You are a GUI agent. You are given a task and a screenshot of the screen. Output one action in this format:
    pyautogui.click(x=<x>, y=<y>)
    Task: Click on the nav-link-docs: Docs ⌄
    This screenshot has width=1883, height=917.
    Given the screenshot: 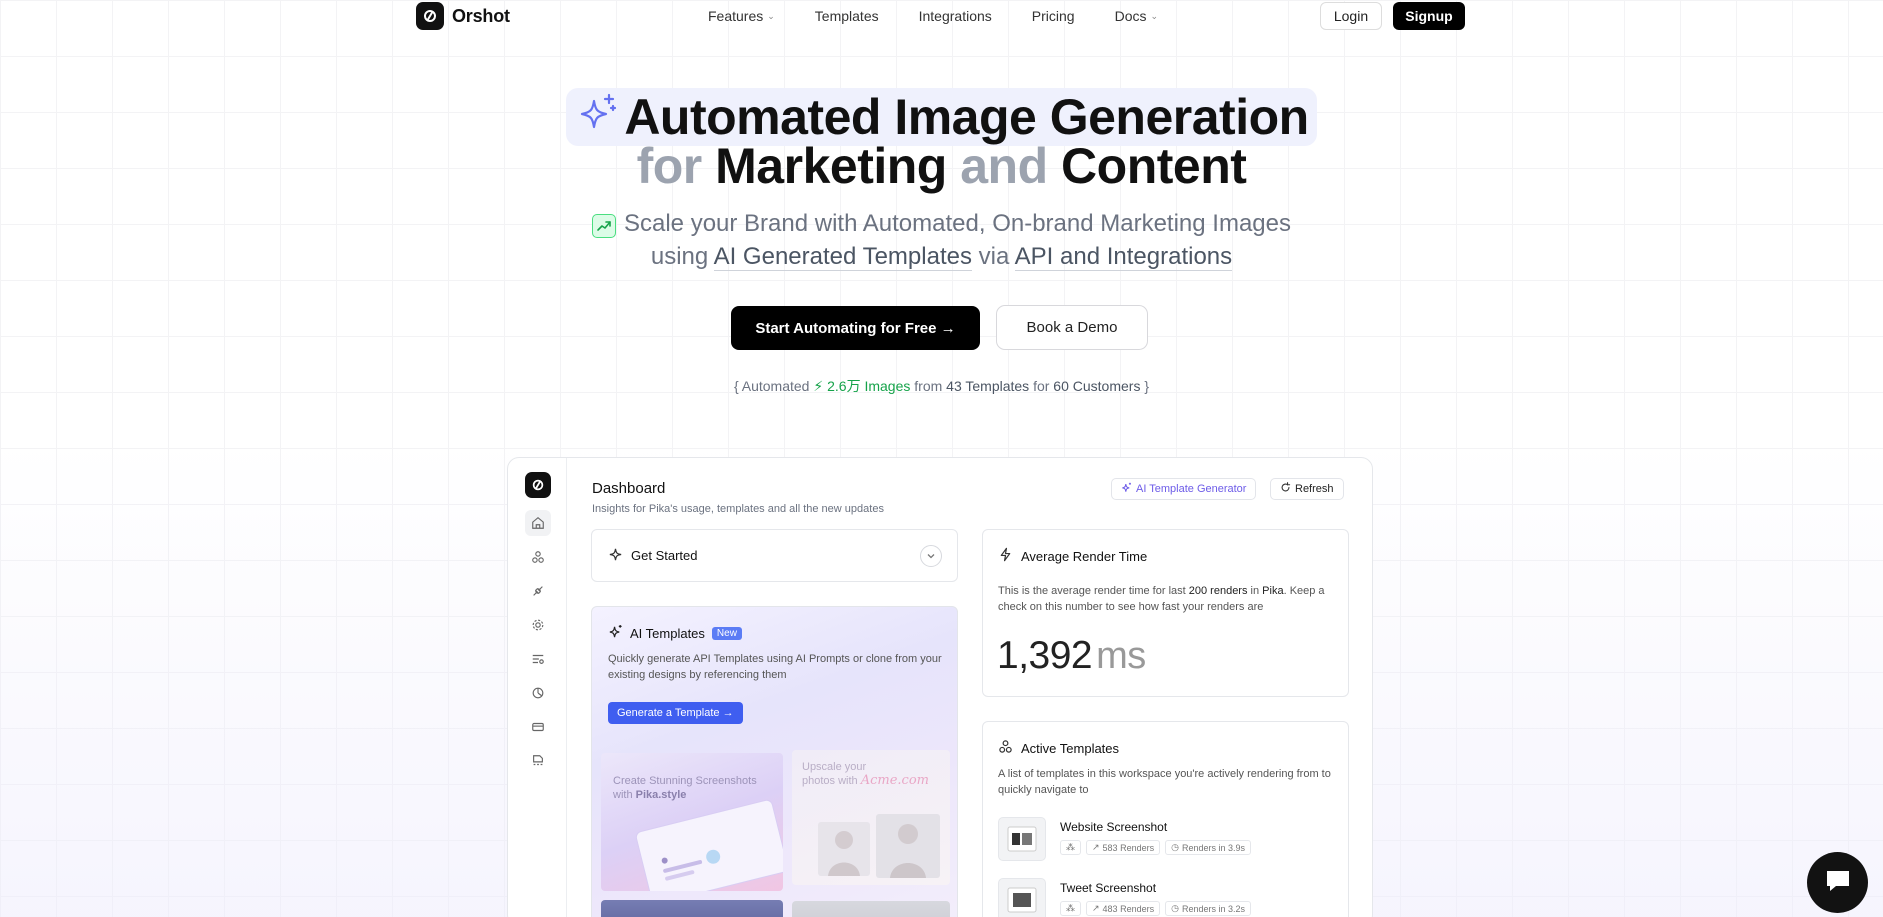 What is the action you would take?
    pyautogui.click(x=1136, y=16)
    